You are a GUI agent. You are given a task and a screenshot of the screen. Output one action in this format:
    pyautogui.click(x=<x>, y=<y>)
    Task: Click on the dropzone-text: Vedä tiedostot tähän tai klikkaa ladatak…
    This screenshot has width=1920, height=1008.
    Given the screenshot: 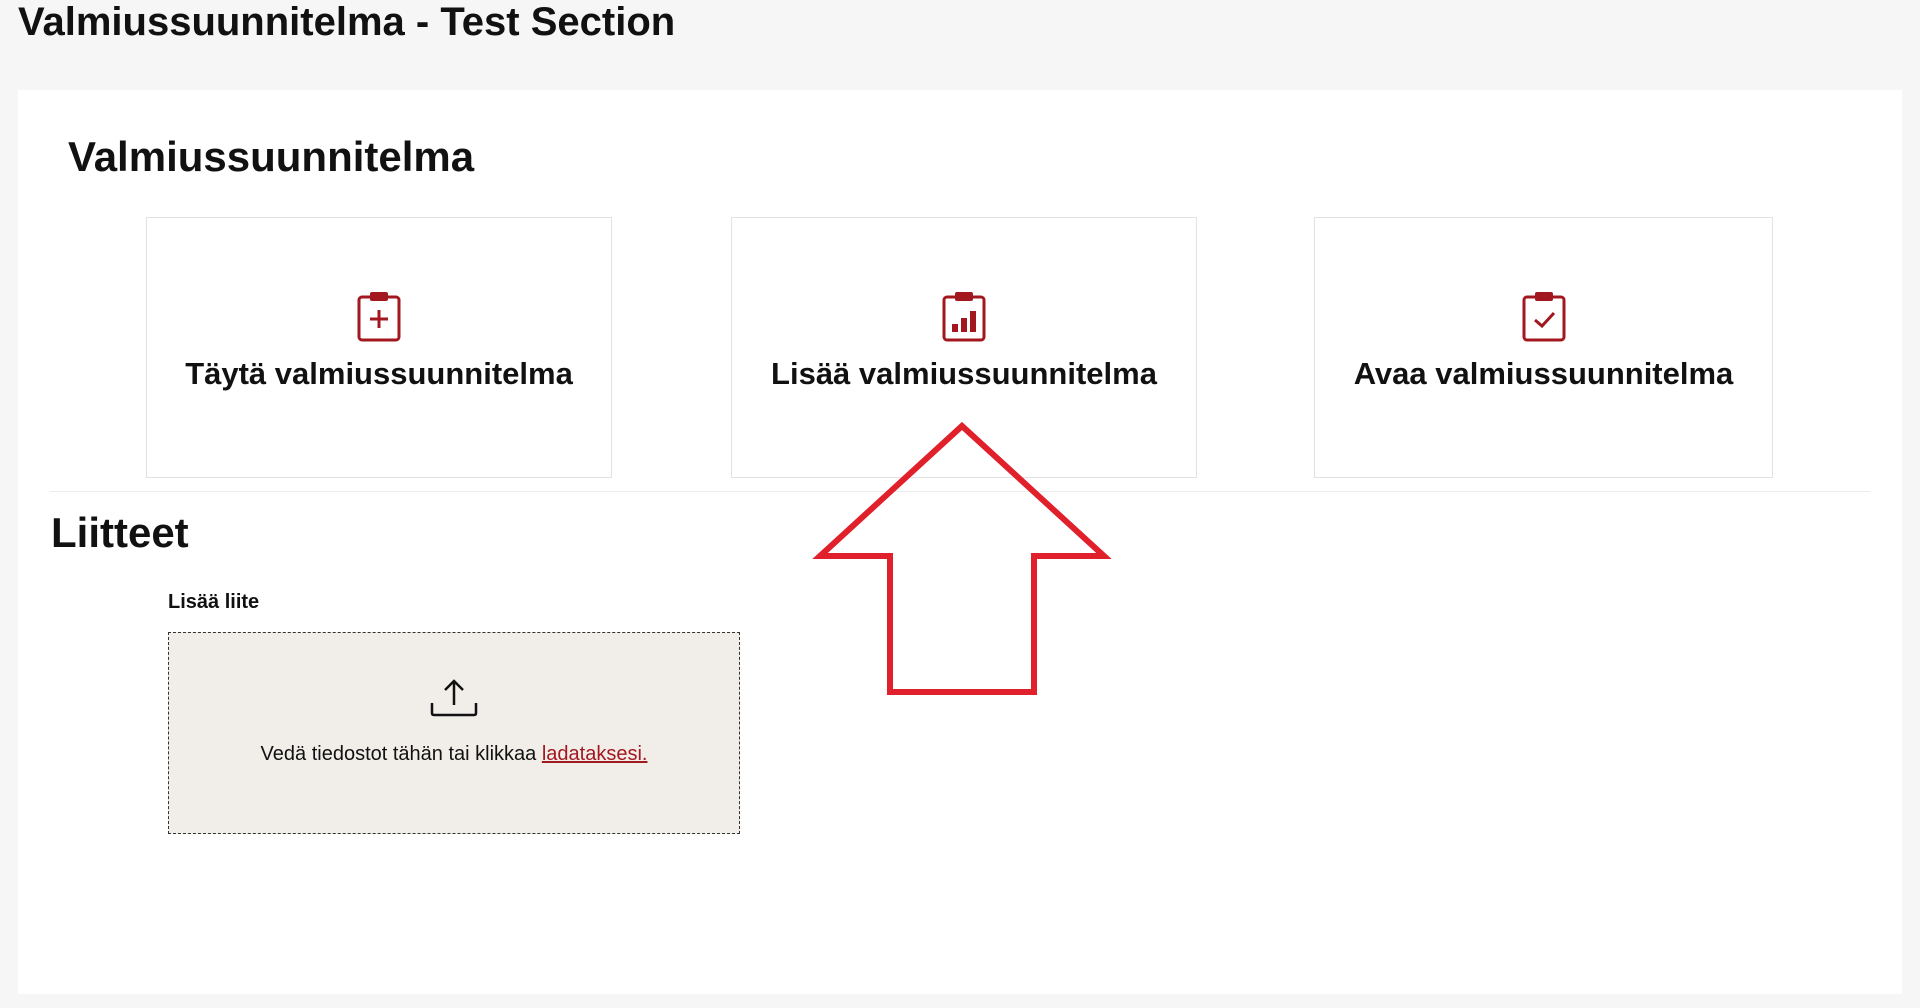 What is the action you would take?
    pyautogui.click(x=454, y=754)
    